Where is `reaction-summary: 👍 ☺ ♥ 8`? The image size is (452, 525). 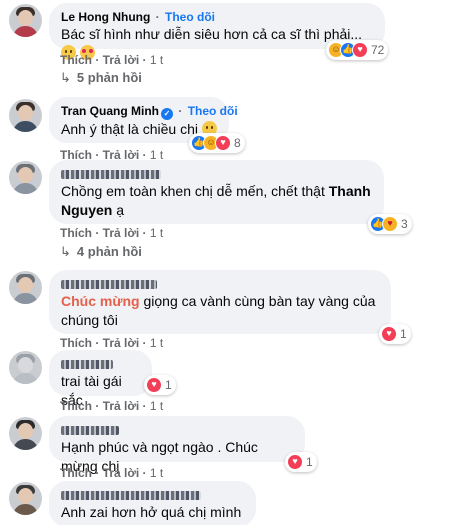
reaction-summary: 👍 ☺ ♥ 8 is located at coordinates (217, 143).